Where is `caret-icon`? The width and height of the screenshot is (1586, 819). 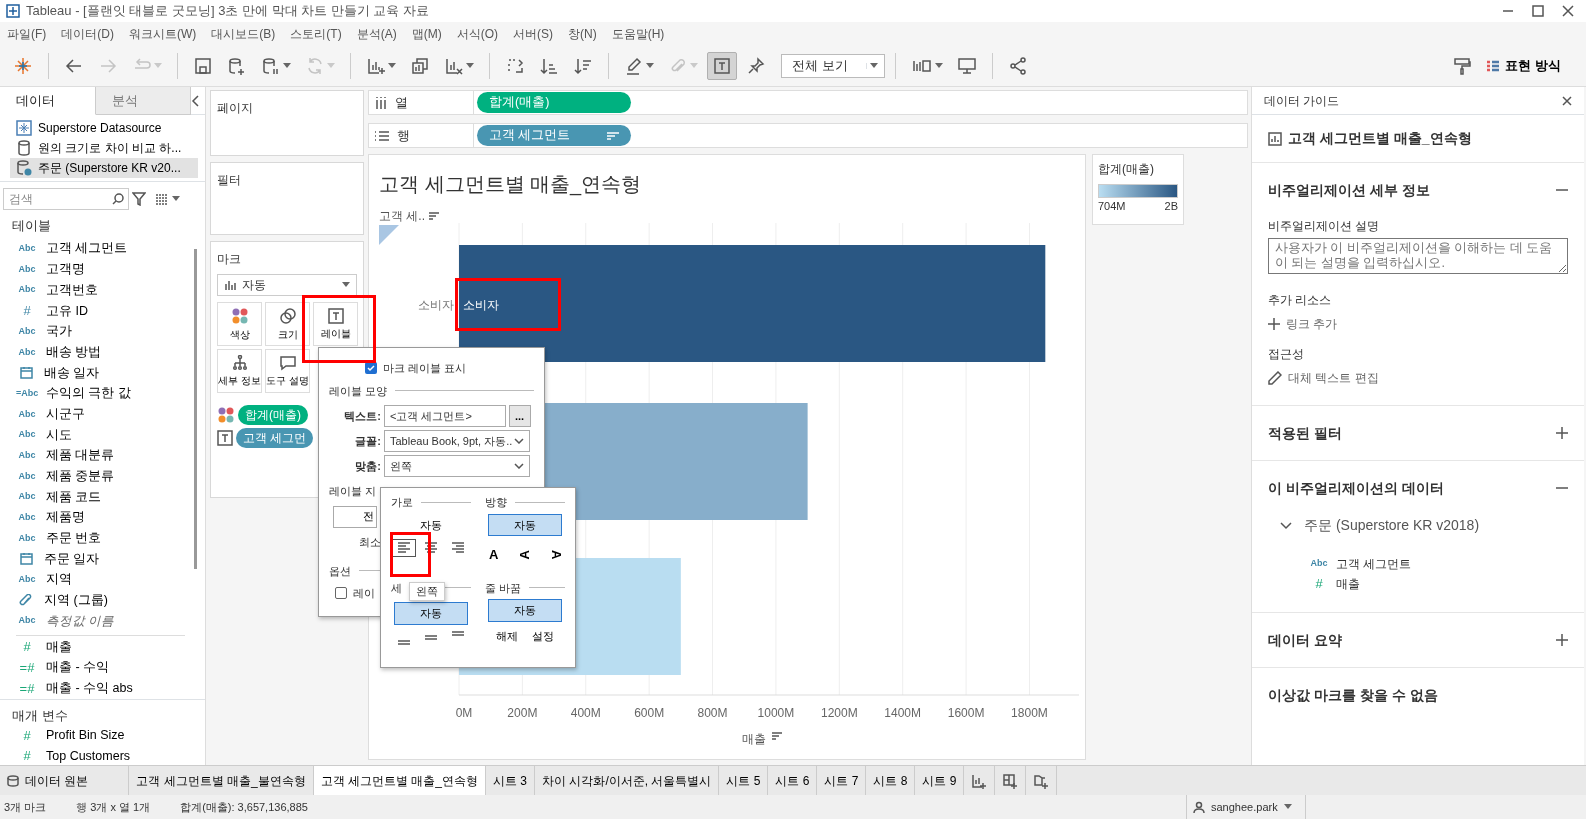
caret-icon is located at coordinates (346, 285).